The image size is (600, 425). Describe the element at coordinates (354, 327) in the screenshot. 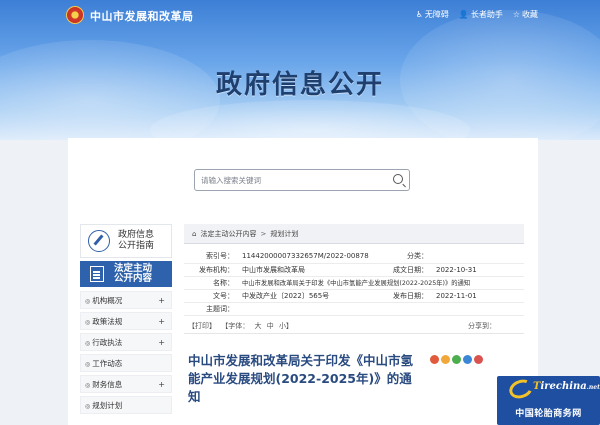

I see `document-actions: 【打印】 【字体： 大 中 小】 分享到：` at that location.